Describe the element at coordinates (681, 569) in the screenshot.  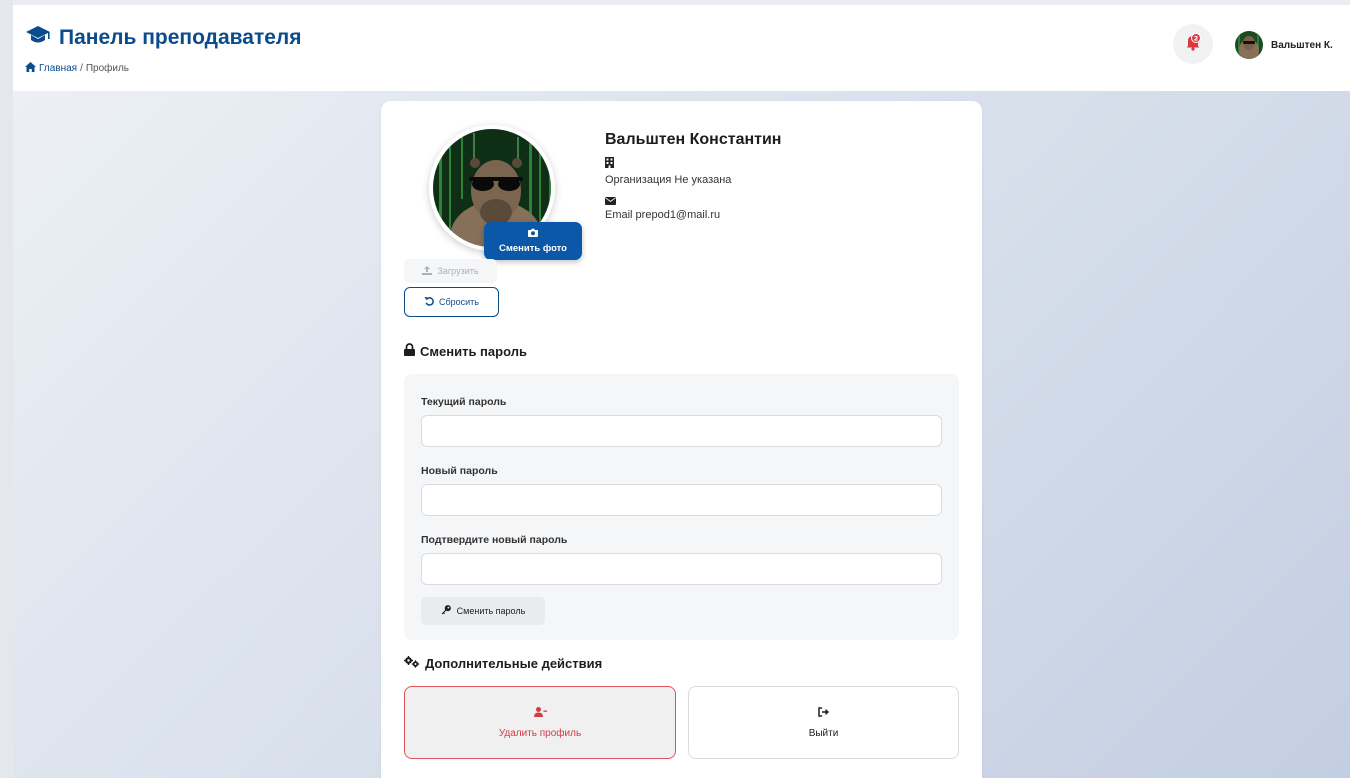
I see `confirm-password-input` at that location.